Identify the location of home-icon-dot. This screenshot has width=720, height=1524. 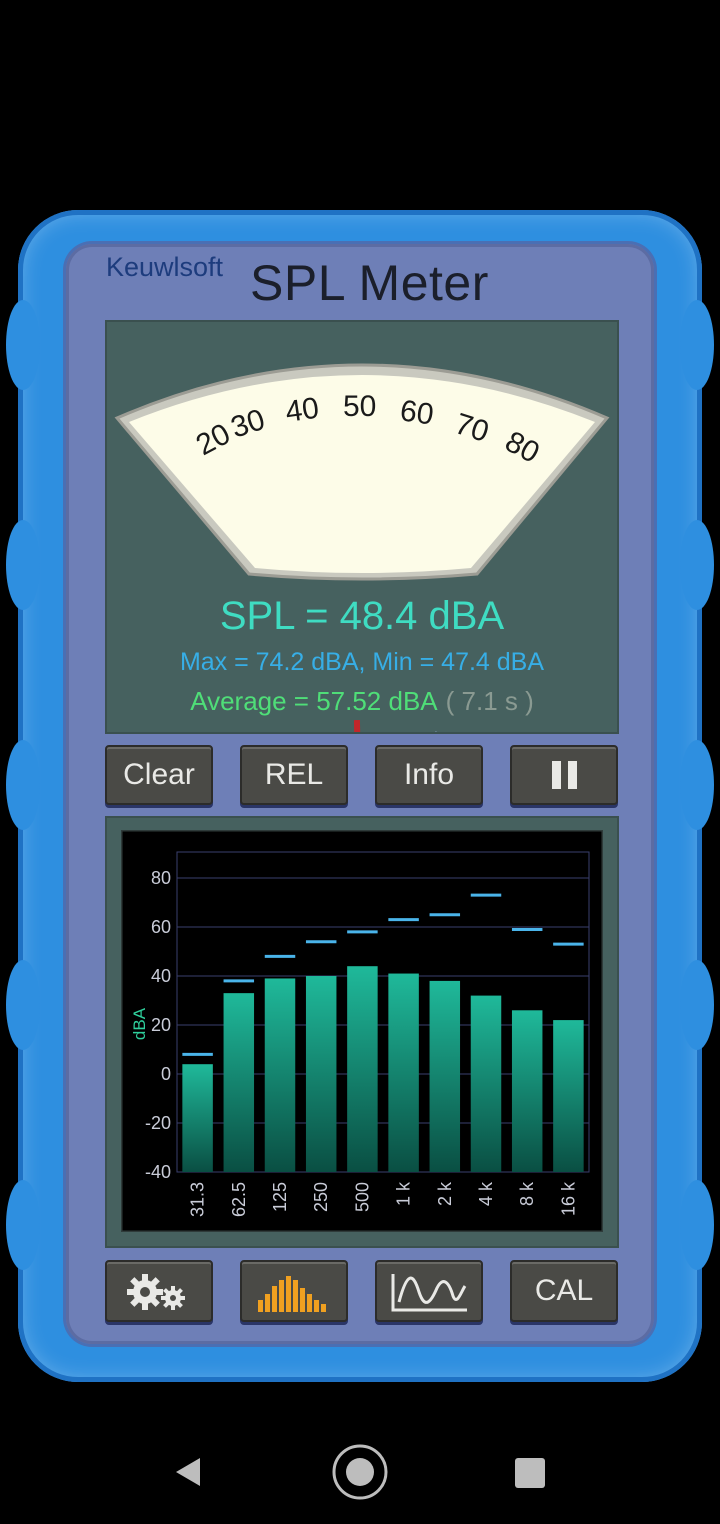
(360, 1472).